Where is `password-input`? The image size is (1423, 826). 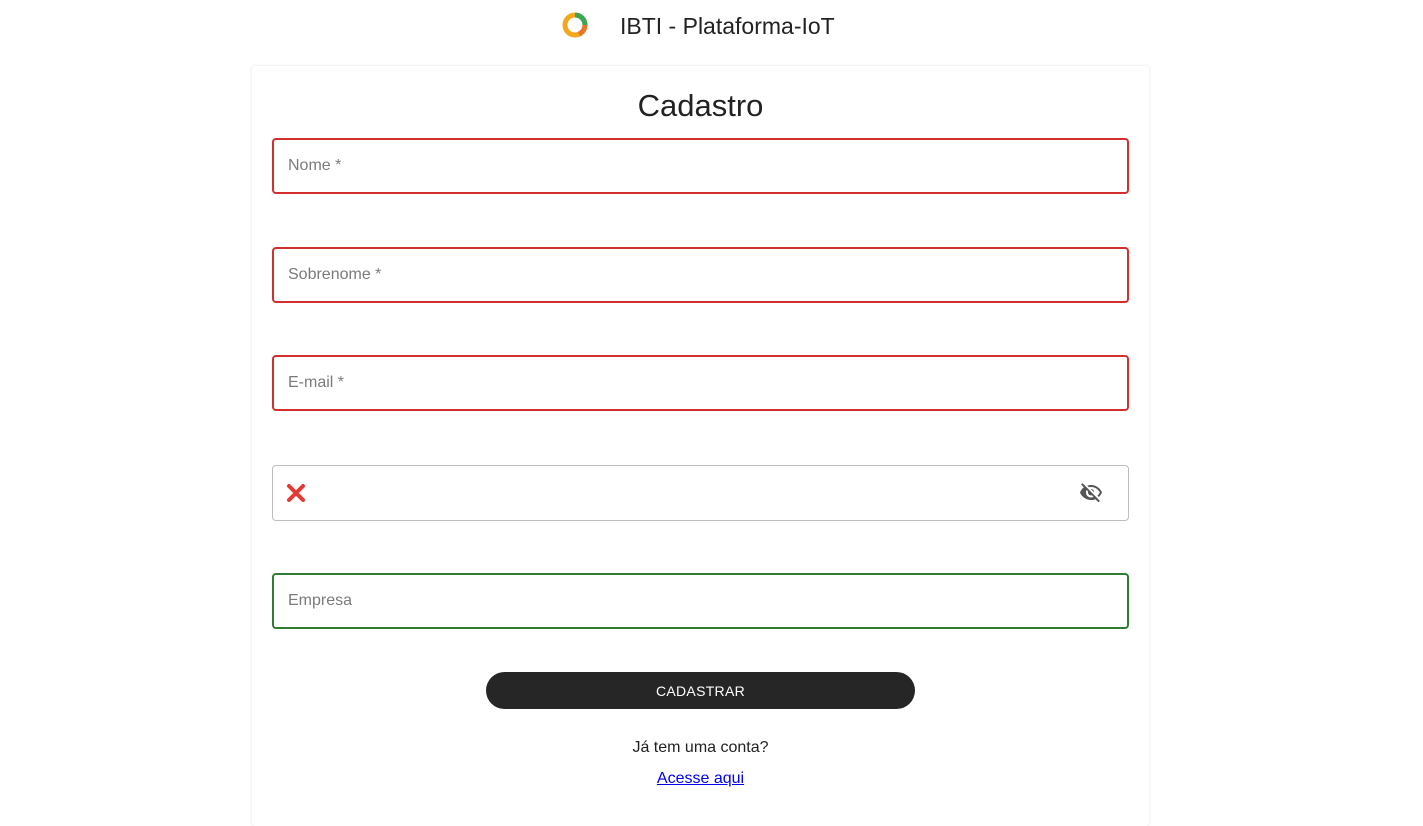 password-input is located at coordinates (700, 493).